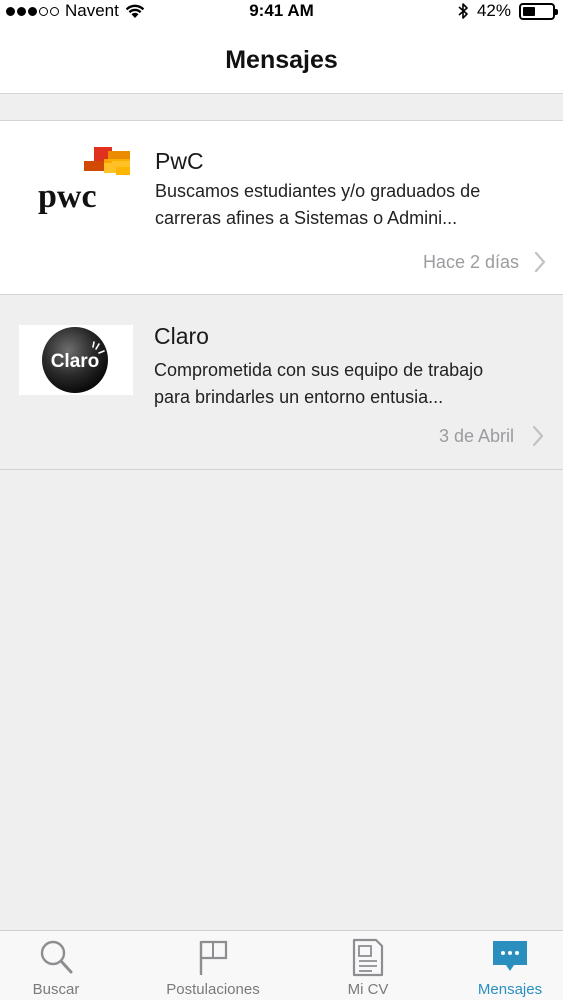 The width and height of the screenshot is (563, 1000). What do you see at coordinates (181, 336) in the screenshot?
I see `message-sender: Claro` at bounding box center [181, 336].